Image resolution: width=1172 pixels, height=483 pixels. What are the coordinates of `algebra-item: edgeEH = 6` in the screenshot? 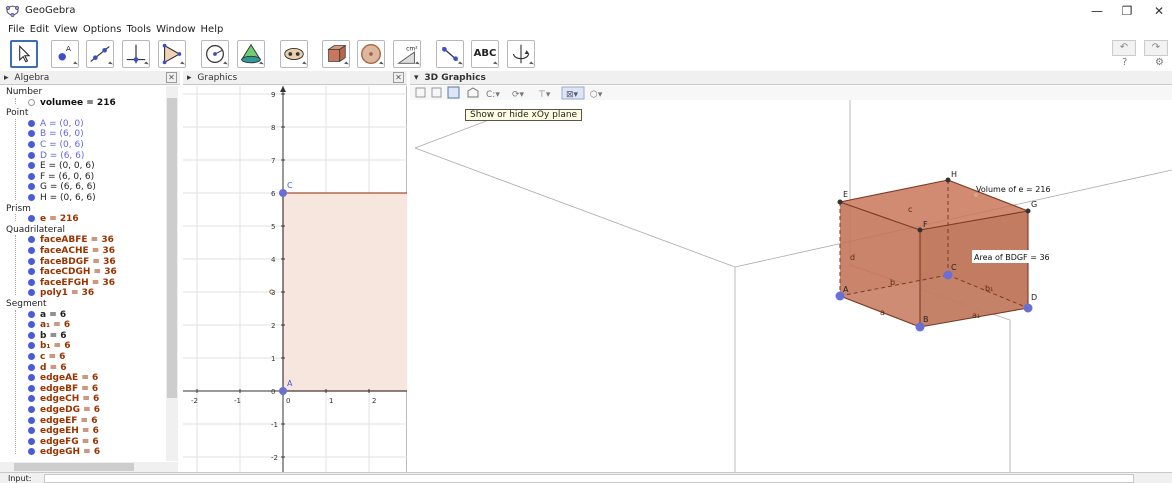 It's located at (63, 431).